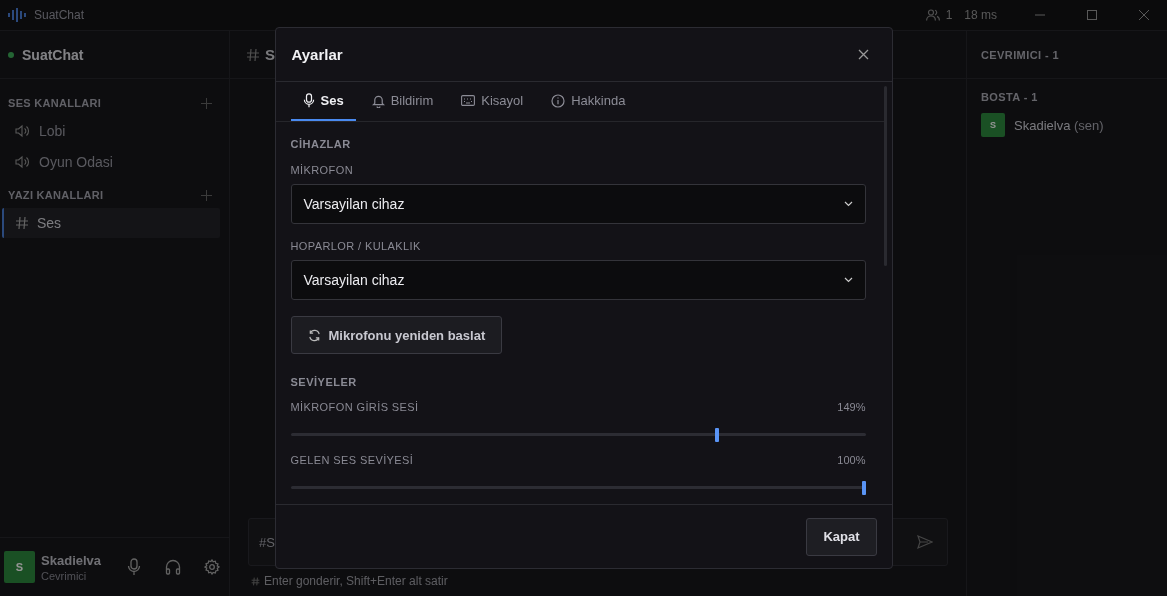 This screenshot has width=1167, height=596. Describe the element at coordinates (588, 101) in the screenshot. I see `settings-tab: Hakkinda` at that location.